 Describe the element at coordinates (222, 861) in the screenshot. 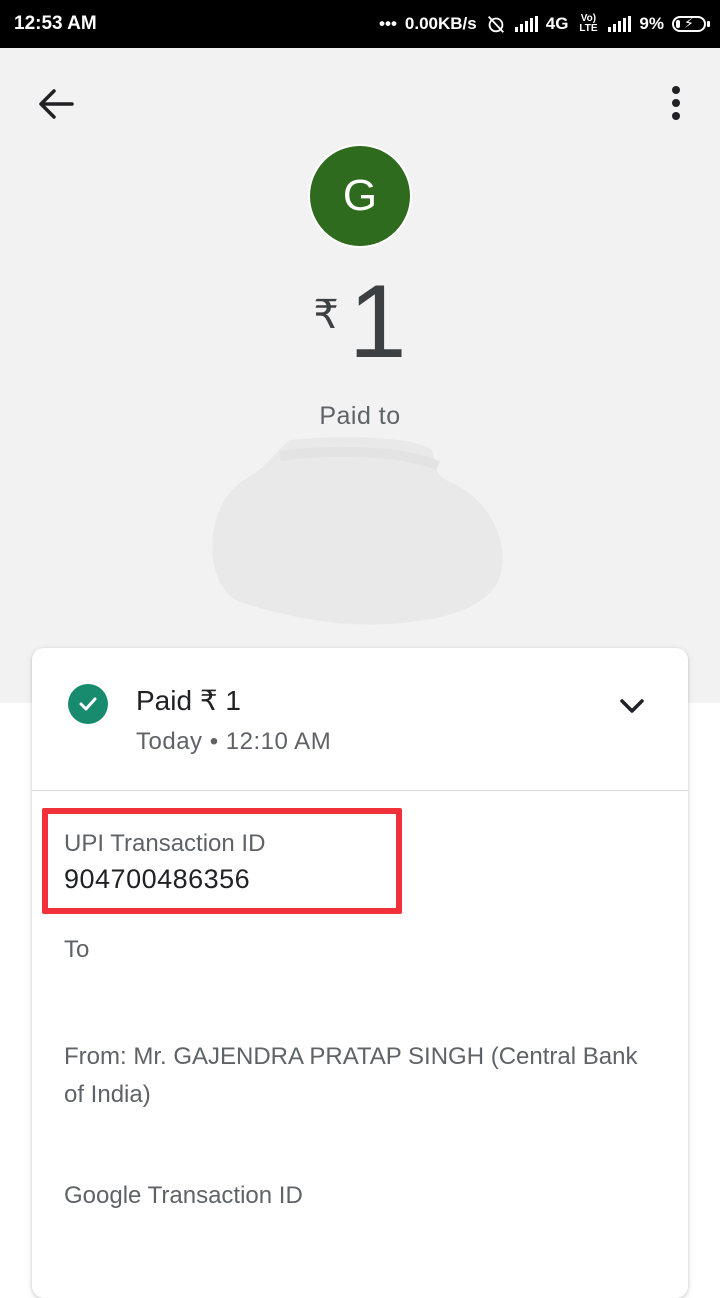

I see `upi-id-highlight-box` at that location.